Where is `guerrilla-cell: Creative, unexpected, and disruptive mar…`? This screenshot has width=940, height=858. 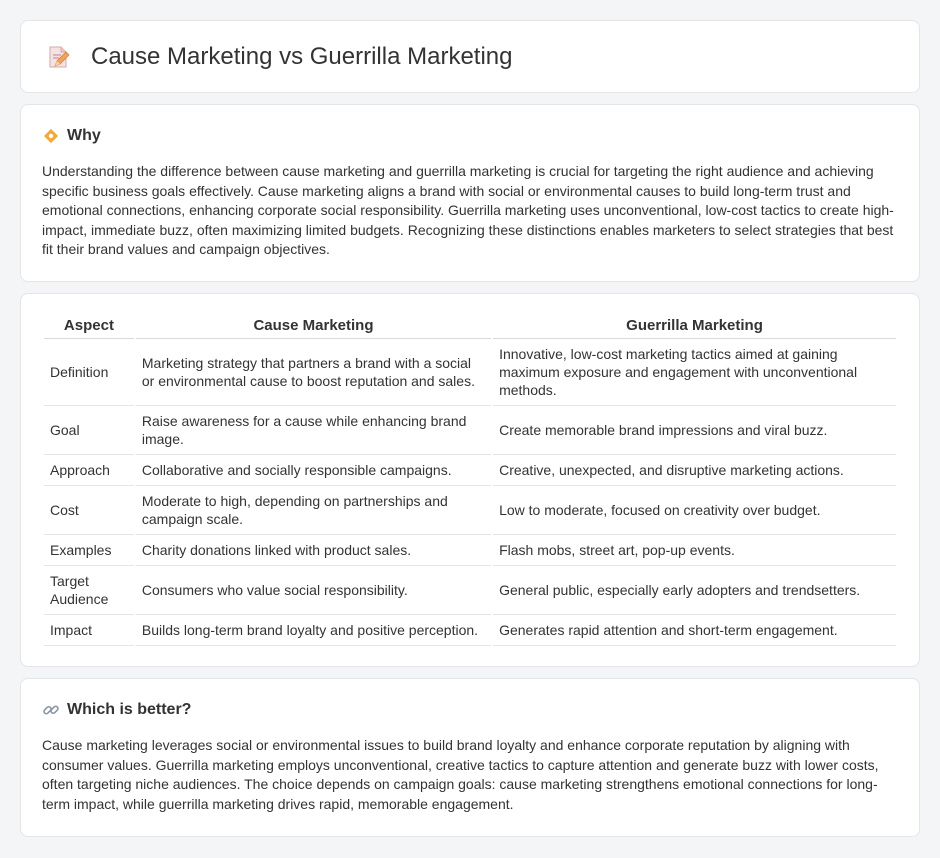 guerrilla-cell: Creative, unexpected, and disruptive mar… is located at coordinates (694, 470).